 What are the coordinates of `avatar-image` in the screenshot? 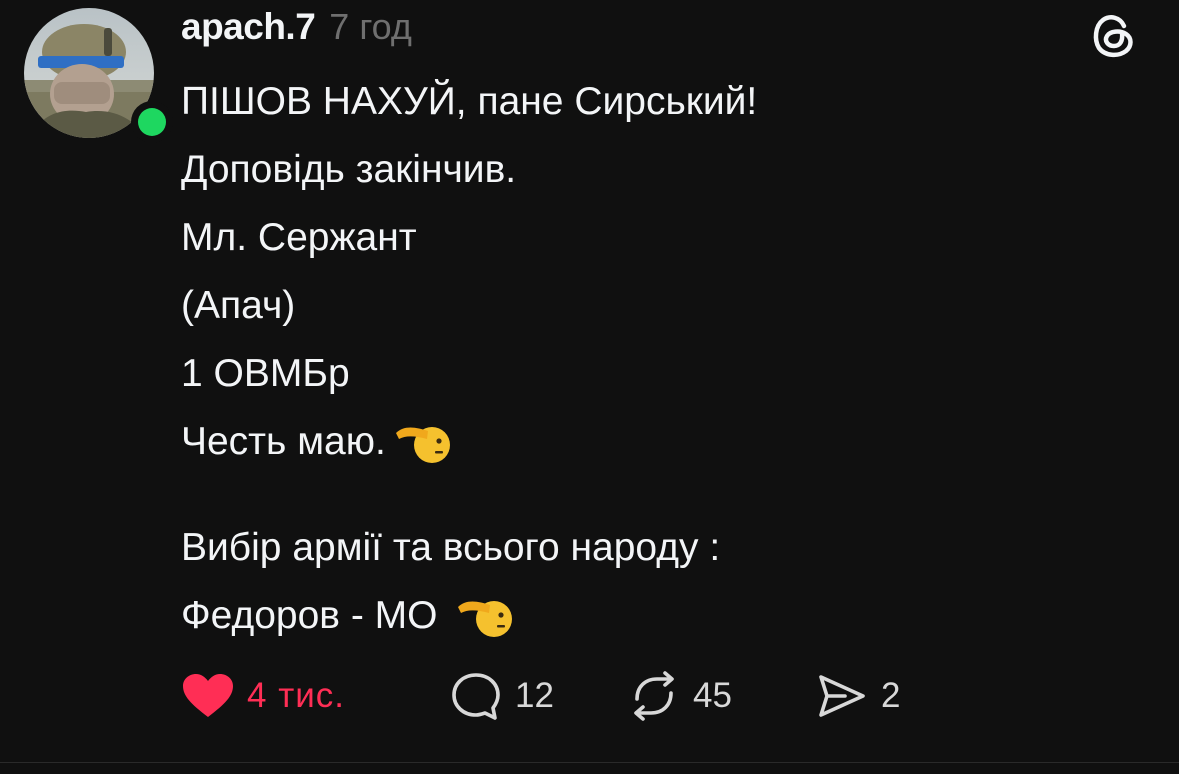 It's located at (89, 73).